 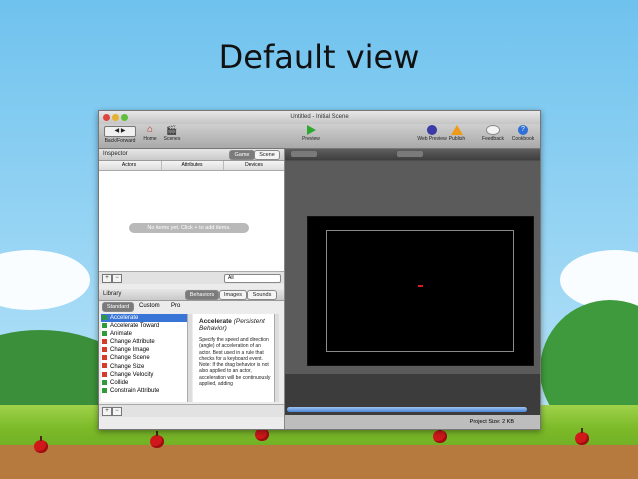 What do you see at coordinates (107, 411) in the screenshot?
I see `add-behavior-button: +` at bounding box center [107, 411].